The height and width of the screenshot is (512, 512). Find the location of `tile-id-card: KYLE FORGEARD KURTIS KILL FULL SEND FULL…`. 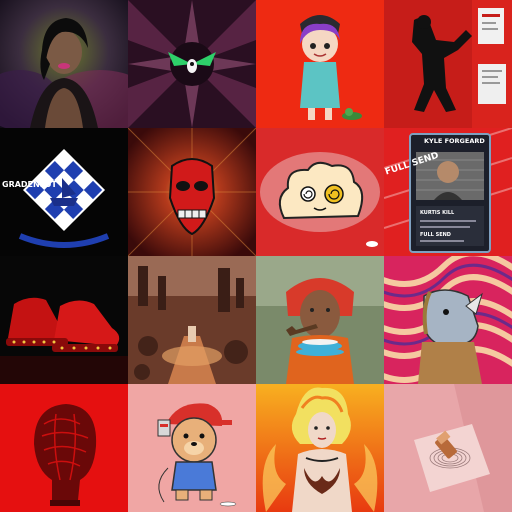

tile-id-card: KYLE FORGEARD KURTIS KILL FULL SEND FULL… is located at coordinates (448, 192).